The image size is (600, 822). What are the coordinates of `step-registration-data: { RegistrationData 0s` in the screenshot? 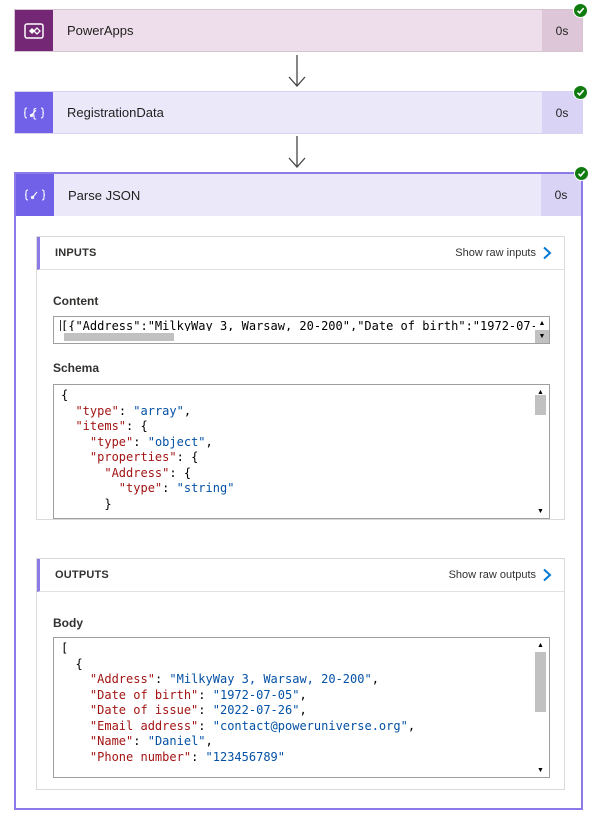 It's located at (301, 109).